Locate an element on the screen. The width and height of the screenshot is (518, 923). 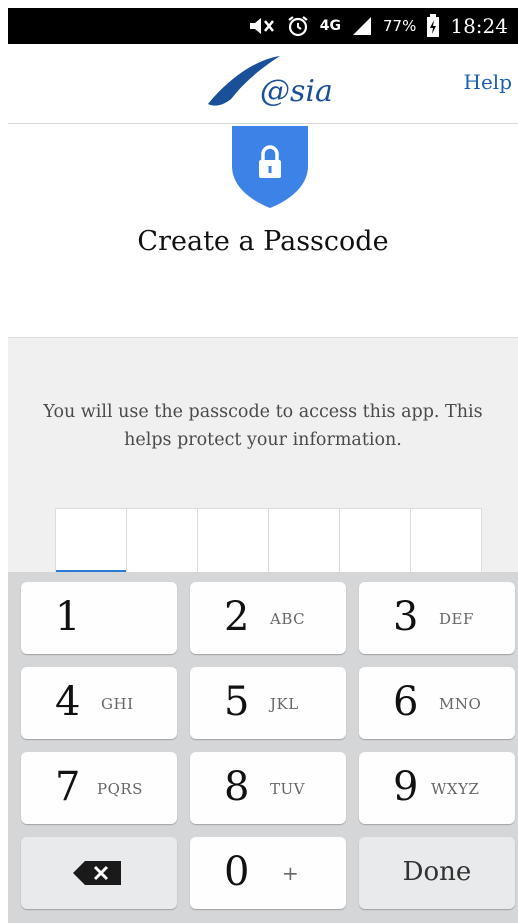
key-digit: 6 is located at coordinates (406, 702).